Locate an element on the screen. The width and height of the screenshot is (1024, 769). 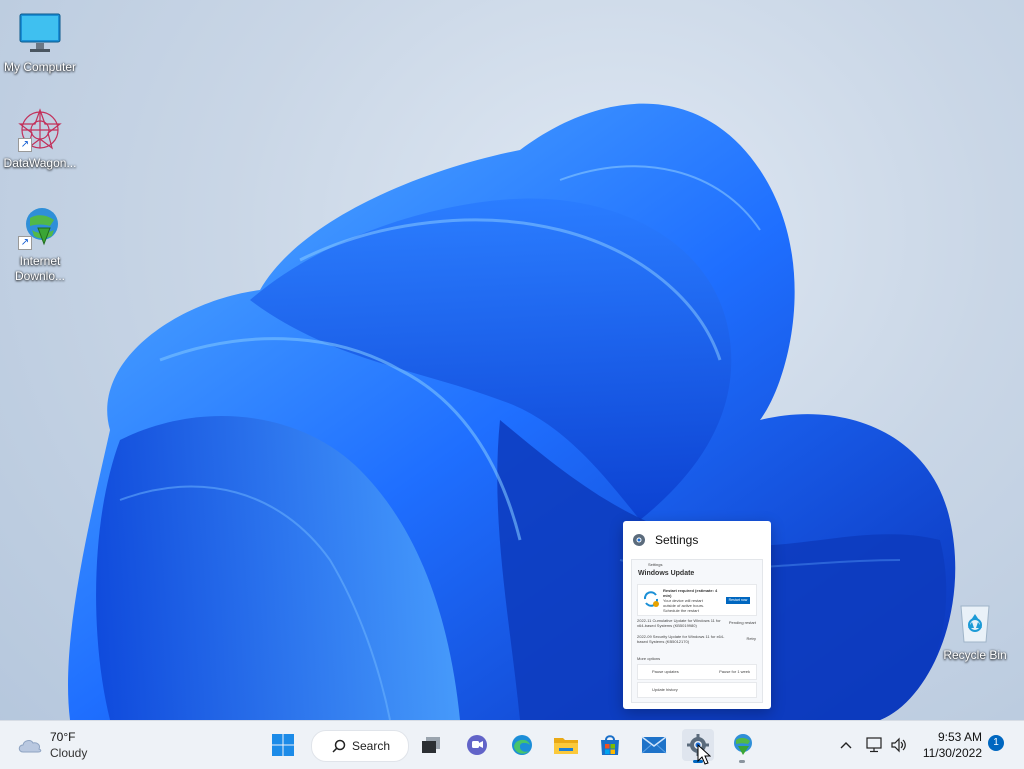
windows-start-icon is located at coordinates (283, 745).